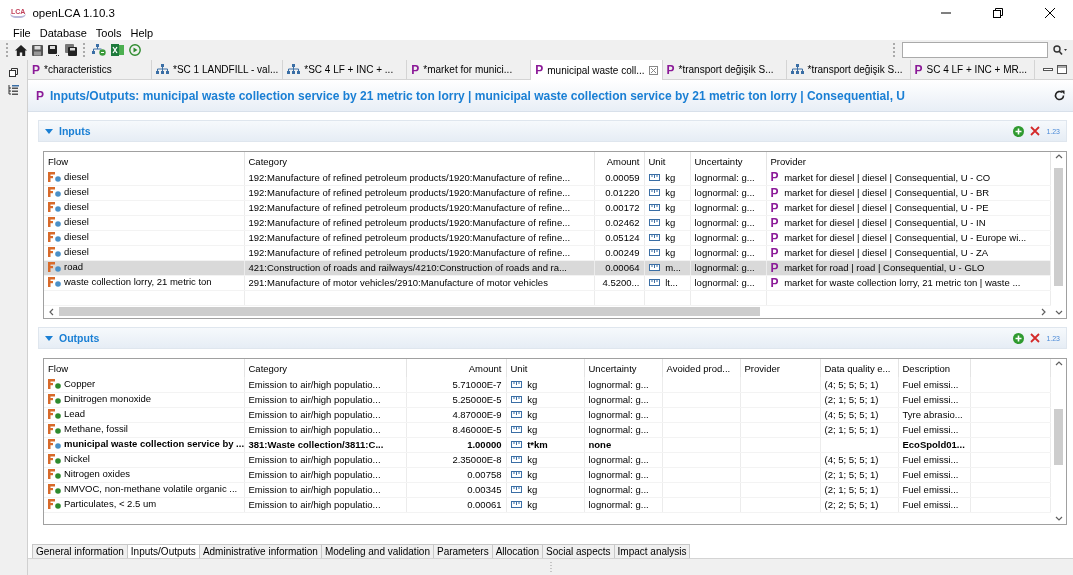  Describe the element at coordinates (998, 13) in the screenshot. I see `restore-icon` at that location.